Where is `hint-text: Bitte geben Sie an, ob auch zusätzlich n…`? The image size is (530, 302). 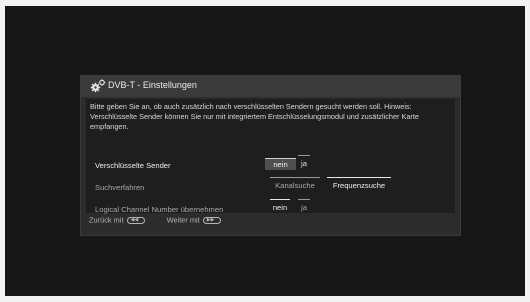
hint-text: Bitte geben Sie an, ob auch zusätzlich n… is located at coordinates (254, 116).